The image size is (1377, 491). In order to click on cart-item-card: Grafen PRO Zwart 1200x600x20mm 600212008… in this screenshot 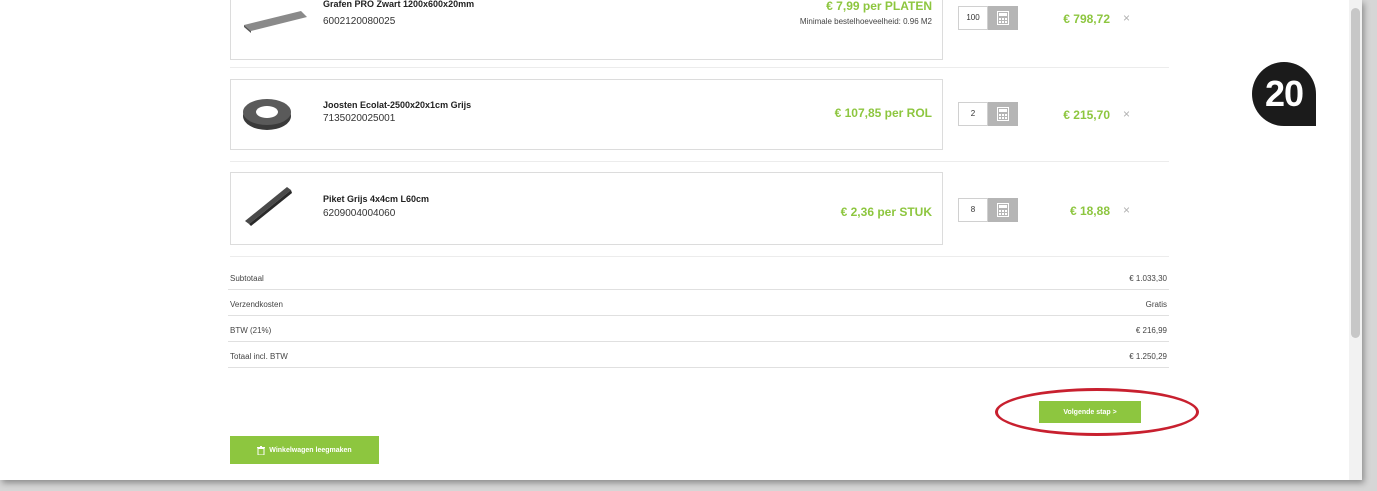, I will do `click(586, 30)`.